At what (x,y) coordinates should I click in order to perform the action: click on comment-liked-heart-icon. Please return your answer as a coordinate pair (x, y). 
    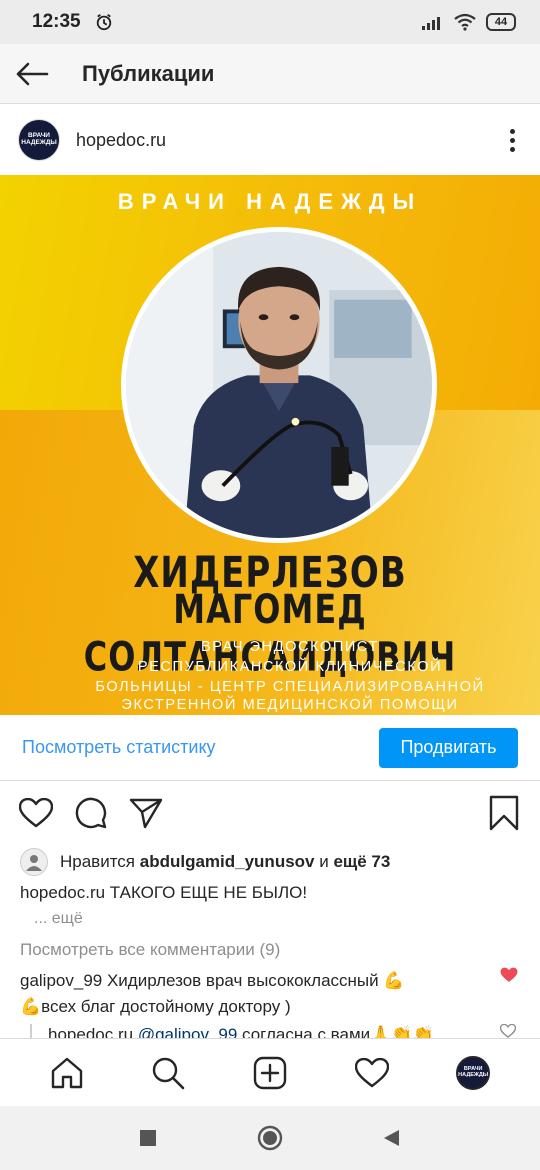
    Looking at the image, I should click on (509, 975).